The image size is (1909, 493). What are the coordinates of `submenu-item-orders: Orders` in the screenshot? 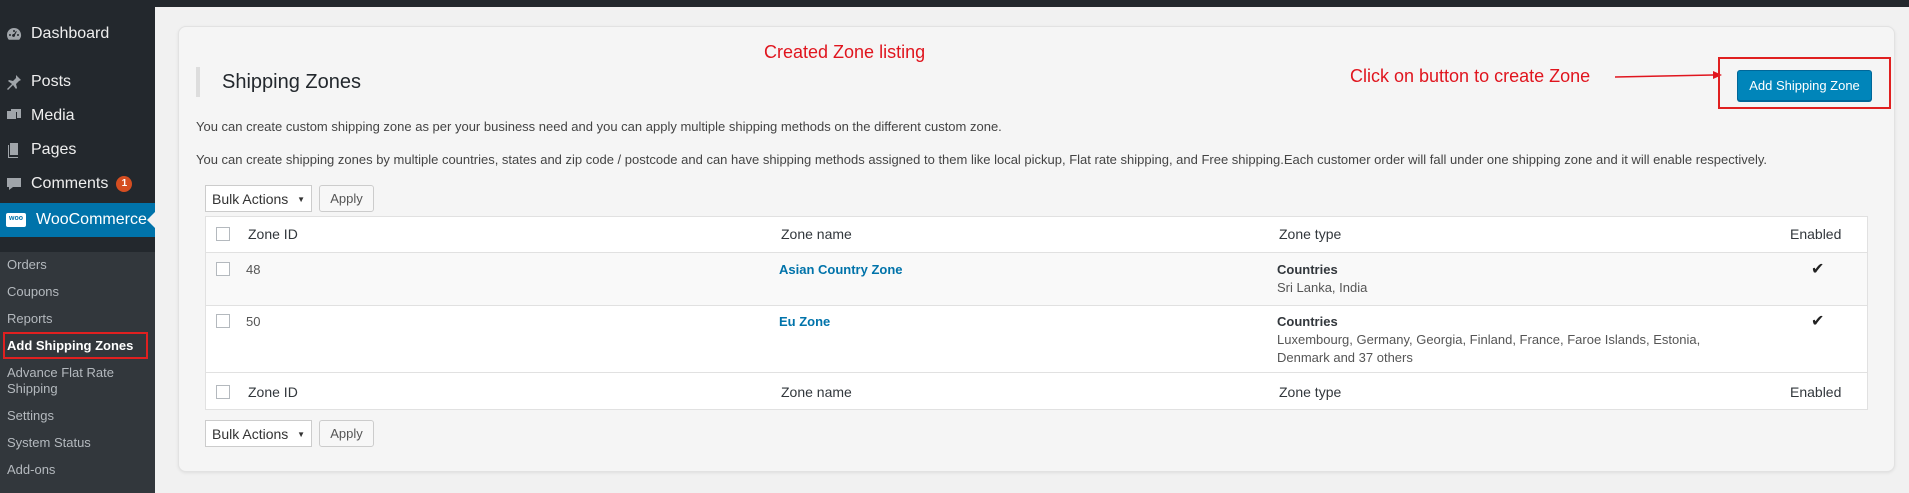 It's located at (23, 264).